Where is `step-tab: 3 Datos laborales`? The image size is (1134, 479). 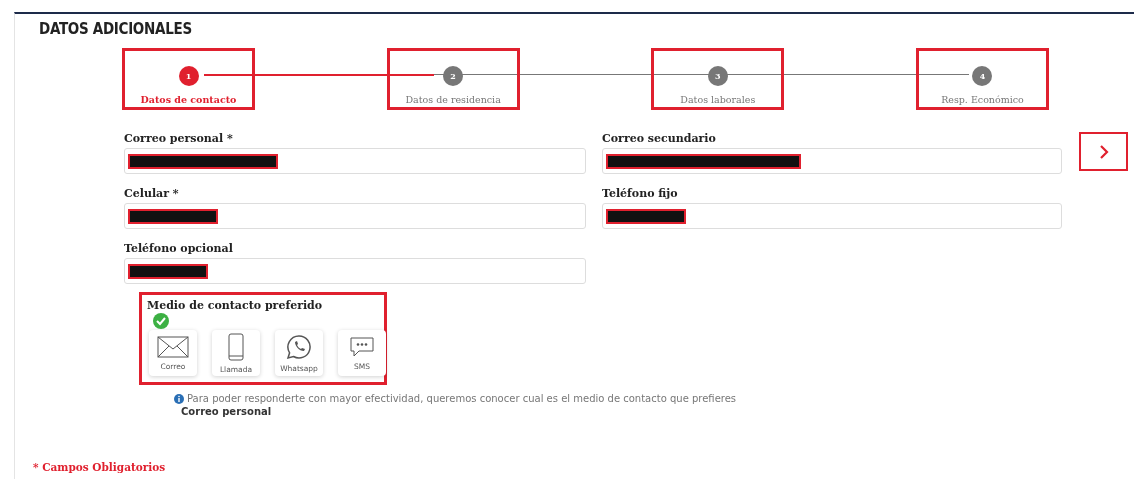 step-tab: 3 Datos laborales is located at coordinates (718, 79).